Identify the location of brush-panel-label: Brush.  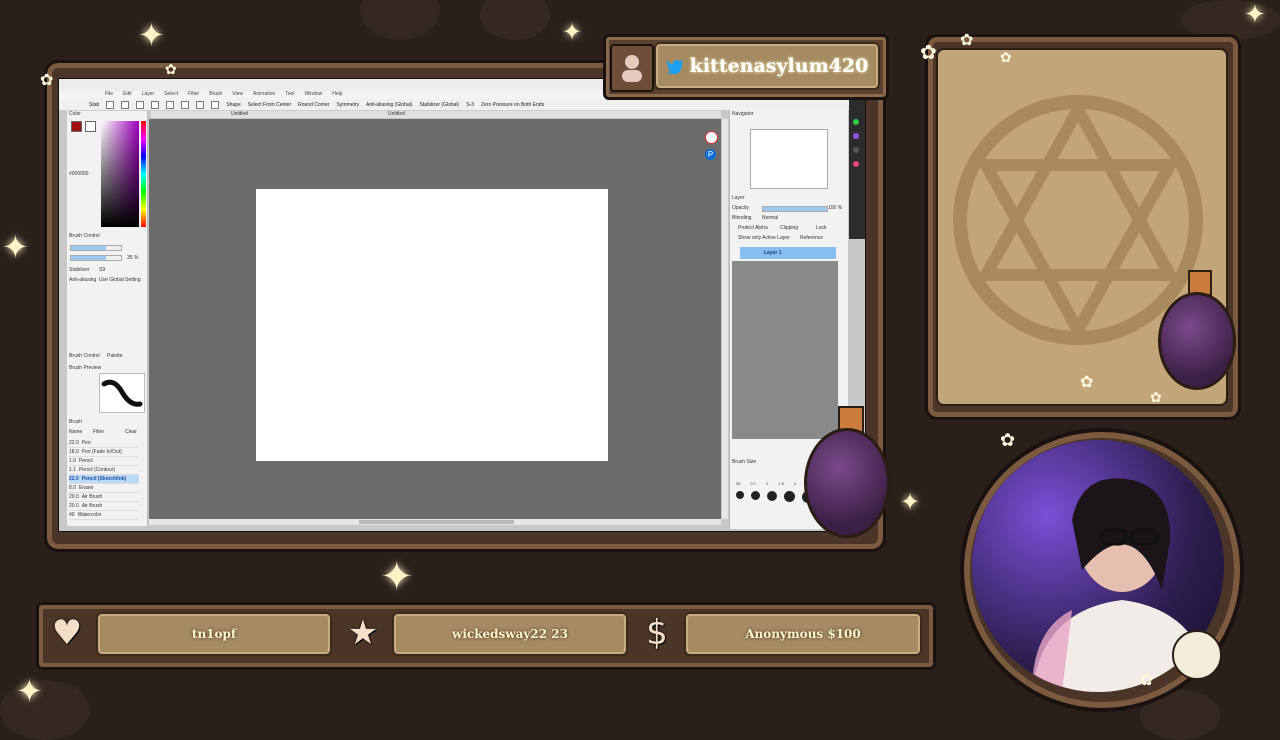
(76, 422).